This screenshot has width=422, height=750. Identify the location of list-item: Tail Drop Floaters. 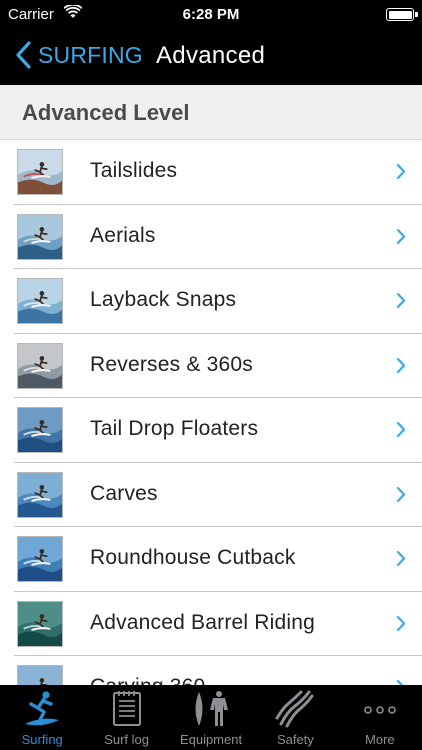
(211, 430).